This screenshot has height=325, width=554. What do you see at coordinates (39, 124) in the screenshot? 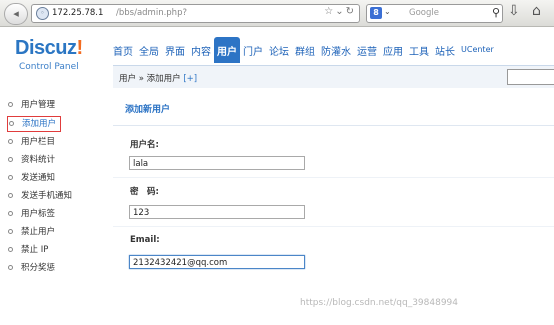
I see `sidebar-item-label: 添加用户` at bounding box center [39, 124].